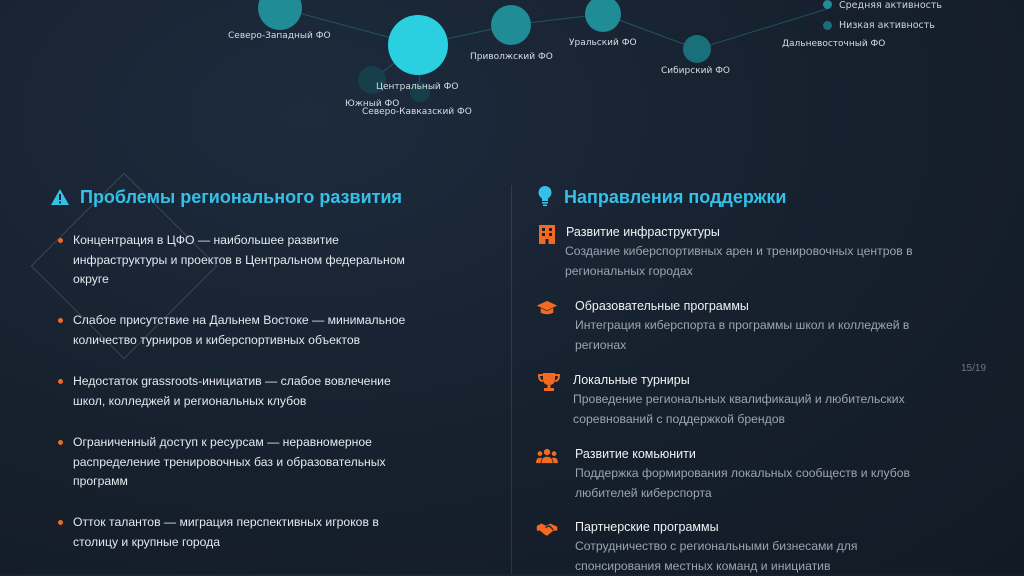 This screenshot has height=576, width=1024. Describe the element at coordinates (827, 4) in the screenshot. I see `legend-dot-medium` at that location.